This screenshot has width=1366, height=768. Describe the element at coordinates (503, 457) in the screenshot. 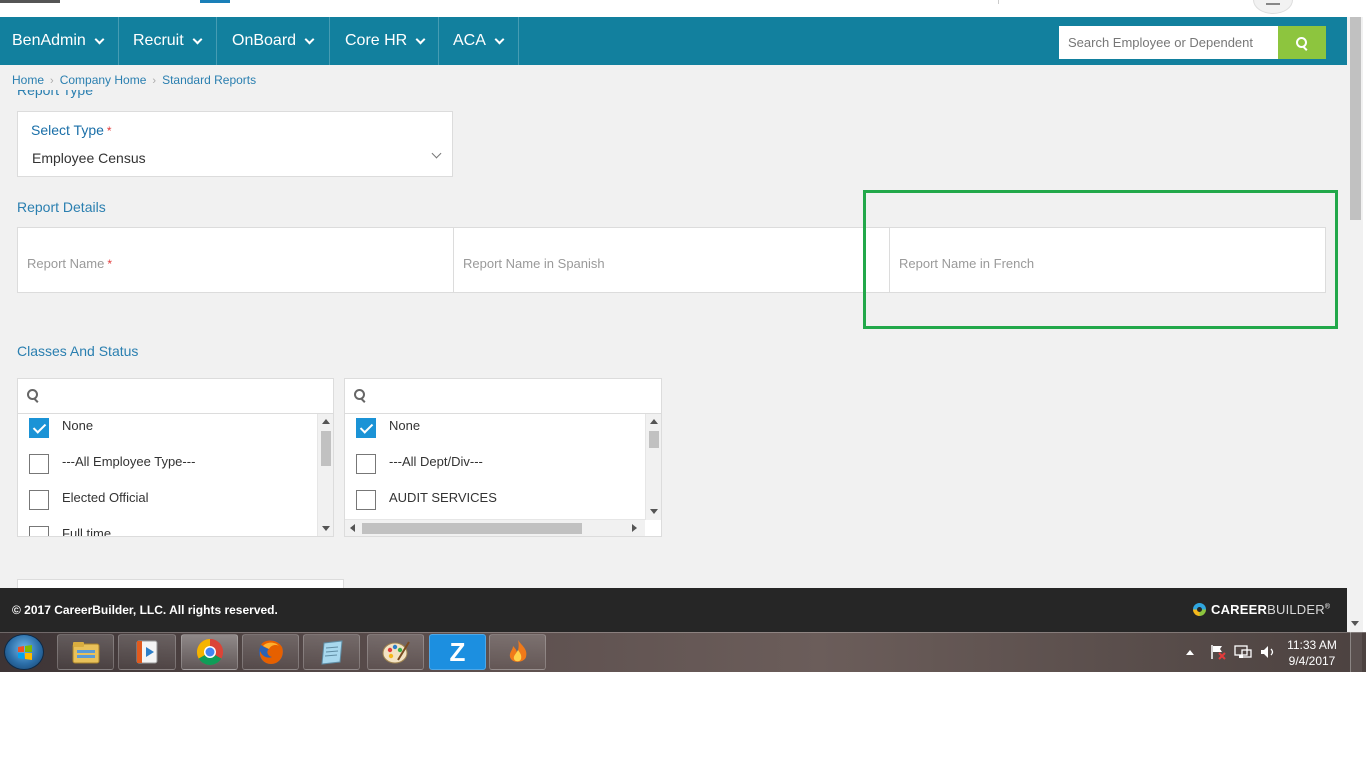

I see `department-listbox: None ---All Dept/Div--- AUDIT SERVICES` at that location.